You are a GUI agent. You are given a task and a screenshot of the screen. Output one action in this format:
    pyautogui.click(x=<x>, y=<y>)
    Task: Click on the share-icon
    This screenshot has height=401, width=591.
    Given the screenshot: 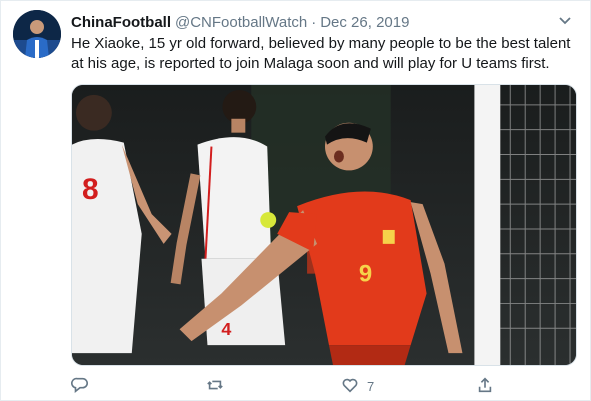 What is the action you would take?
    pyautogui.click(x=485, y=386)
    